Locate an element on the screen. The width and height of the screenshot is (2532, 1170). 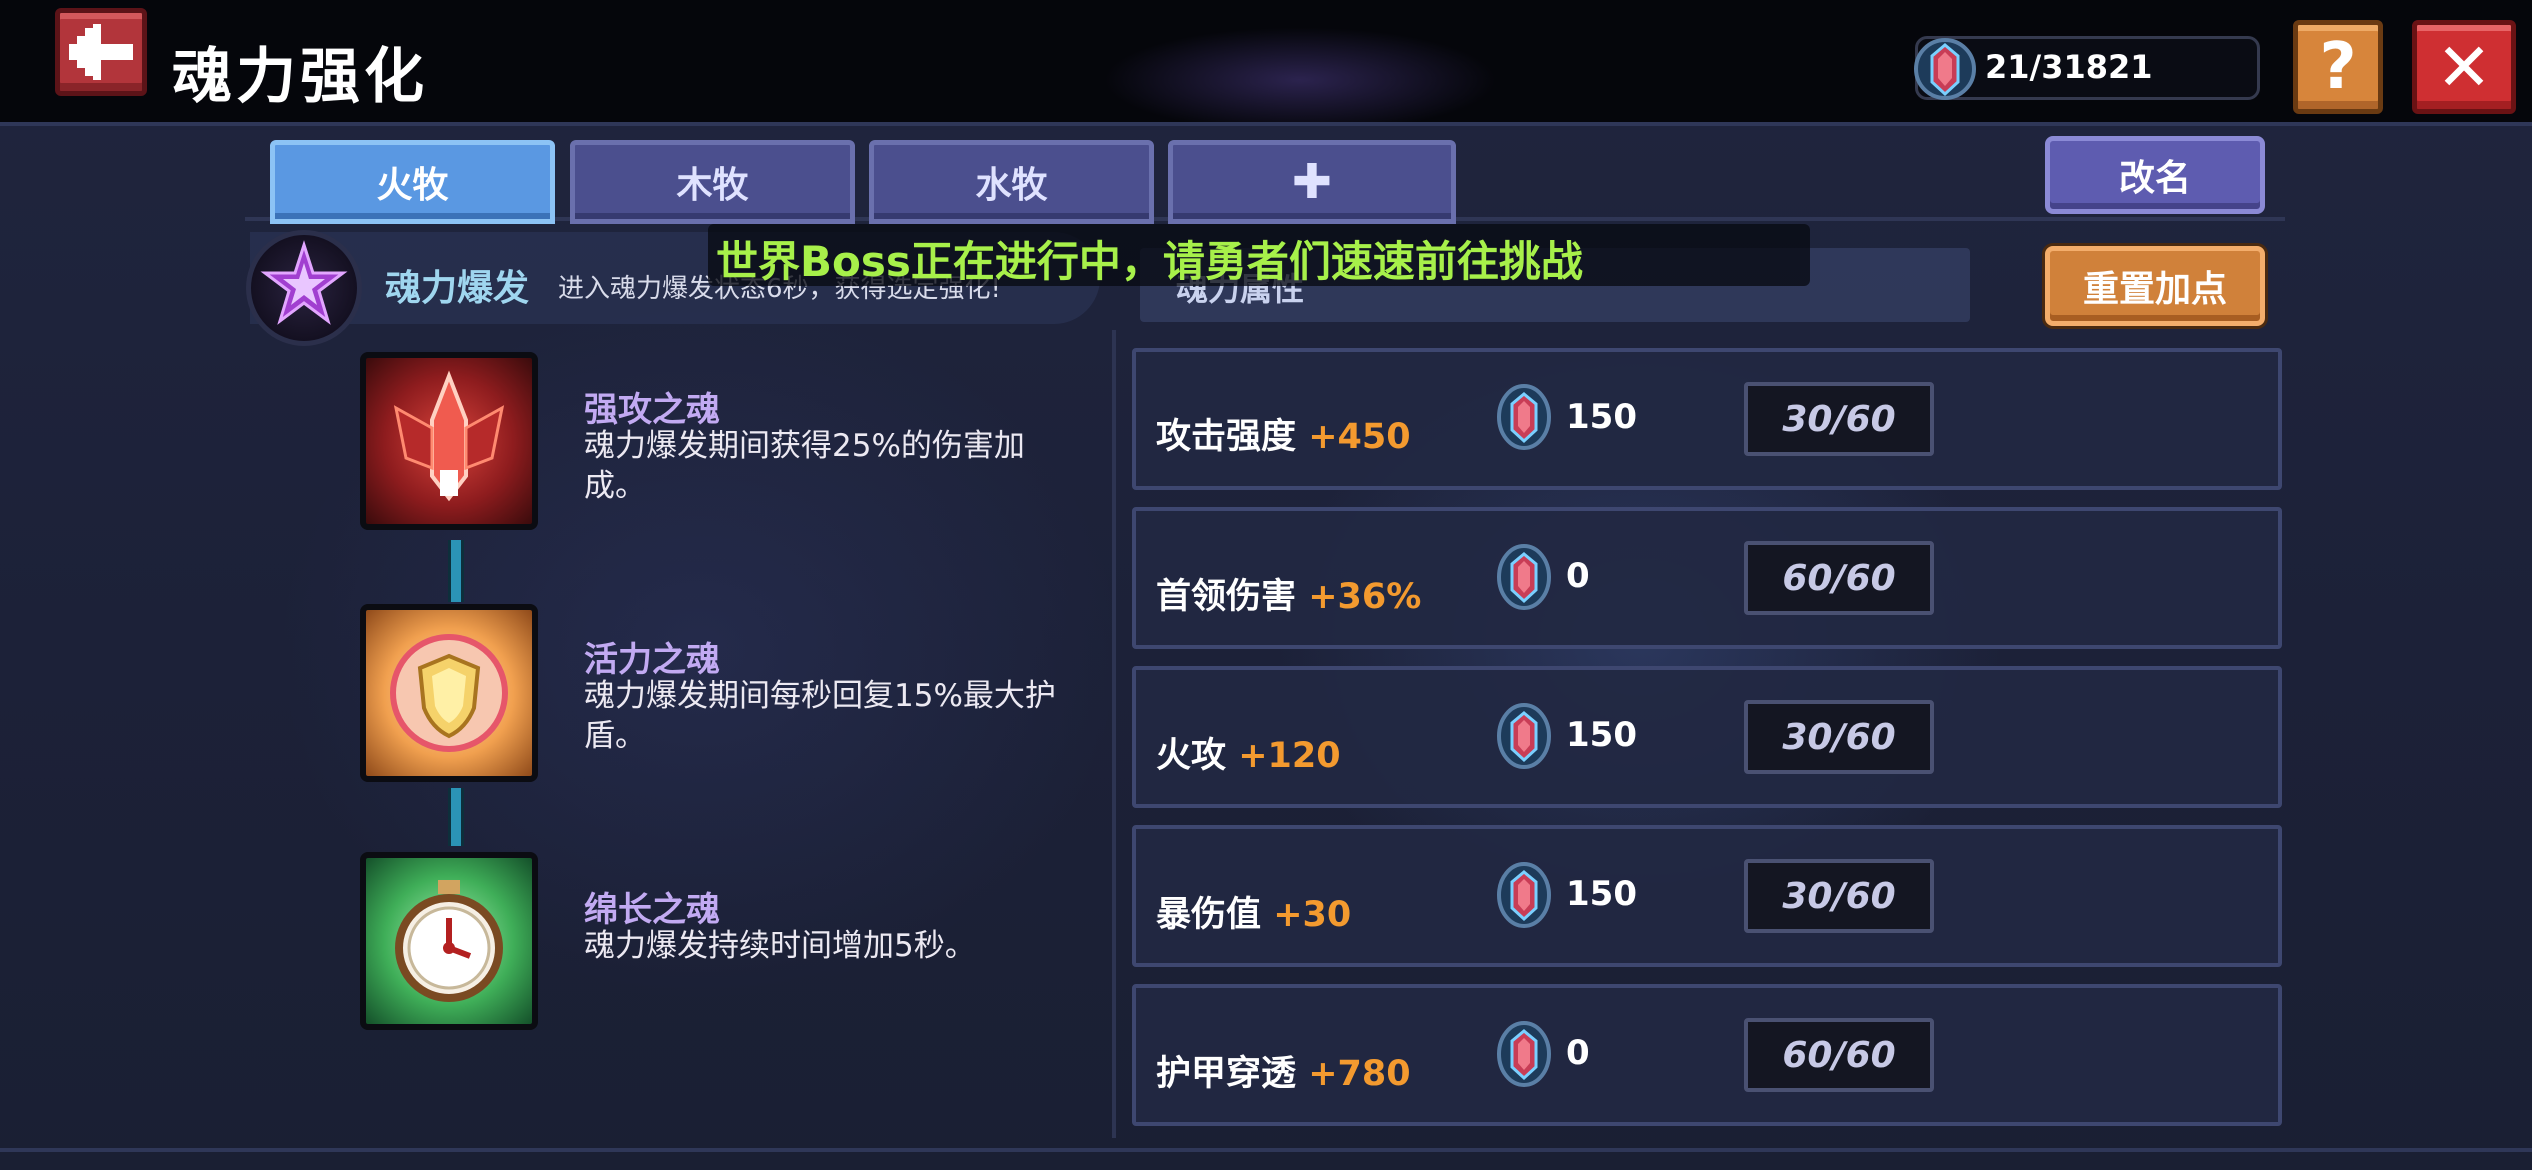
attribute-name: 护甲穿透 is located at coordinates (1226, 1074).